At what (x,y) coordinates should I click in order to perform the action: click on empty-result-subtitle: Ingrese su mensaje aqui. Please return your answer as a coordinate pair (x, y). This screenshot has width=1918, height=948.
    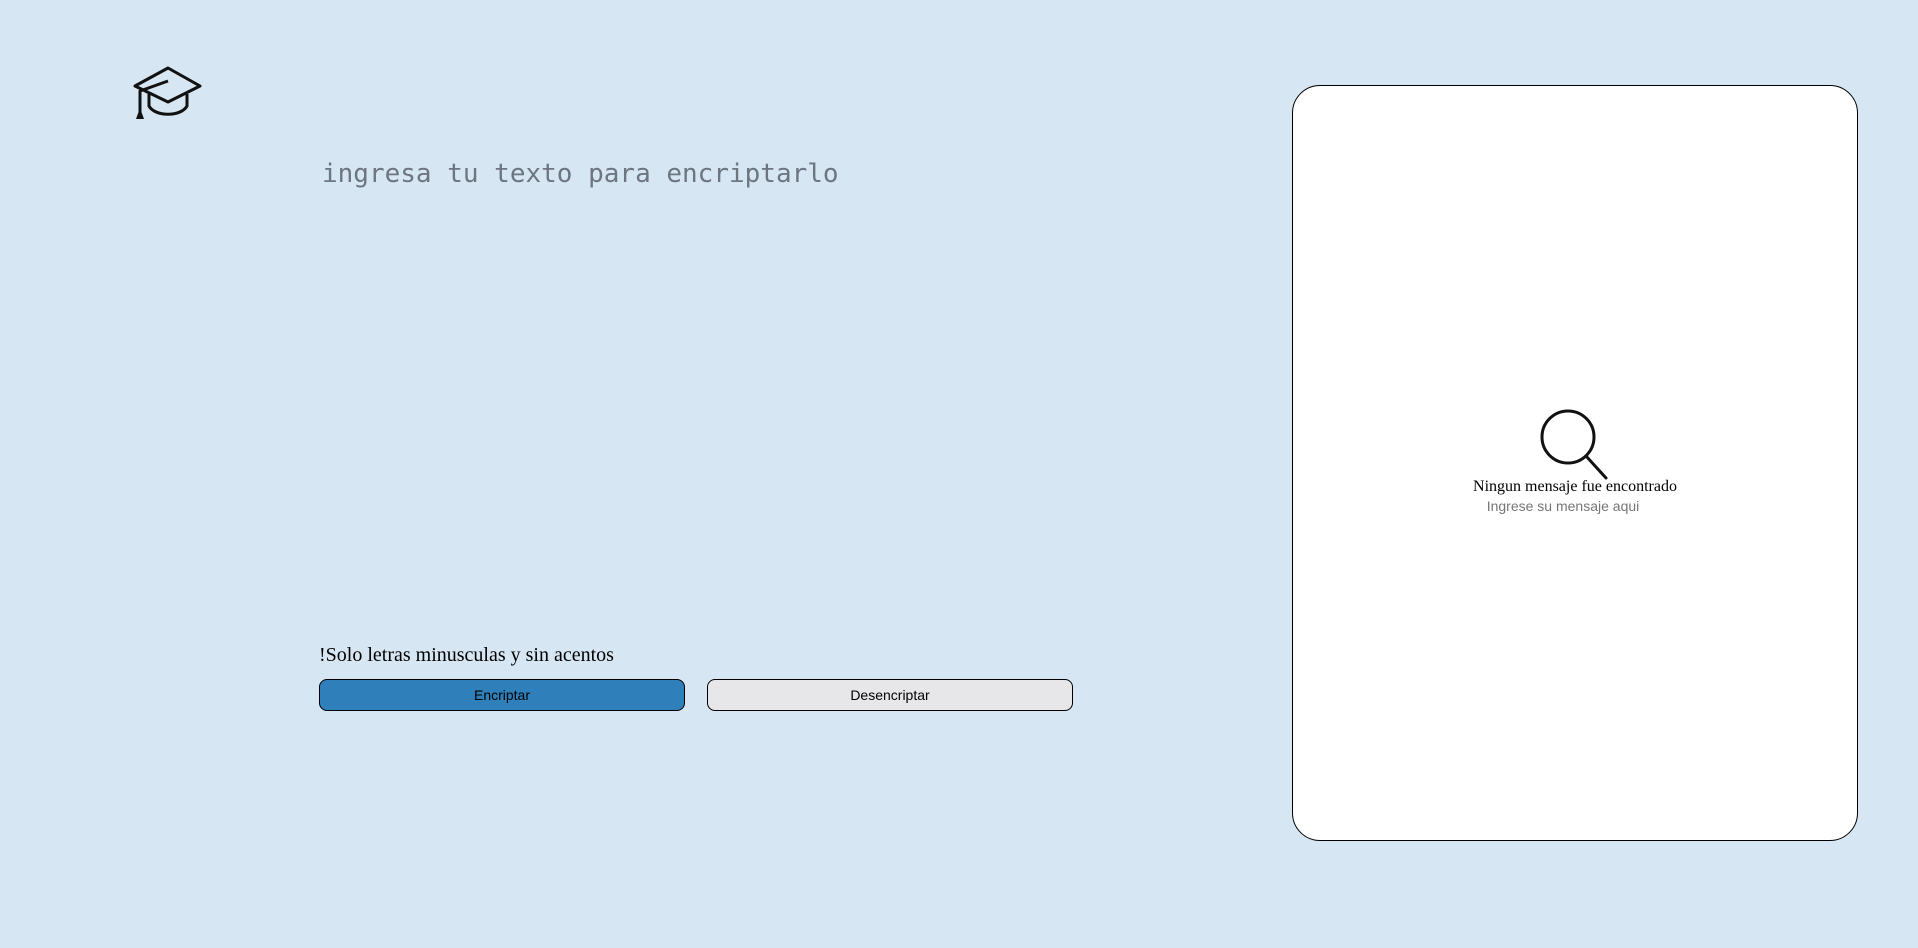
    Looking at the image, I should click on (1563, 506).